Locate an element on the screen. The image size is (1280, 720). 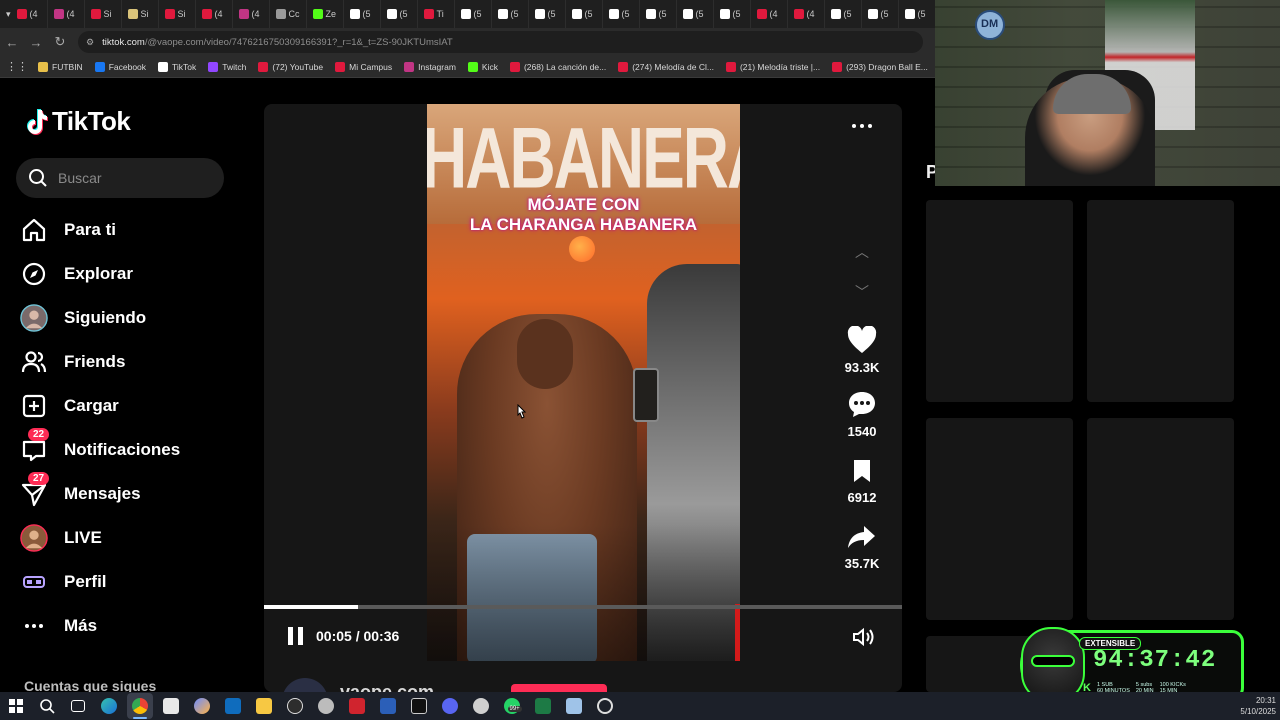
system-clock: 20:31 5/10/2025 is located at coordinates (1258, 706).